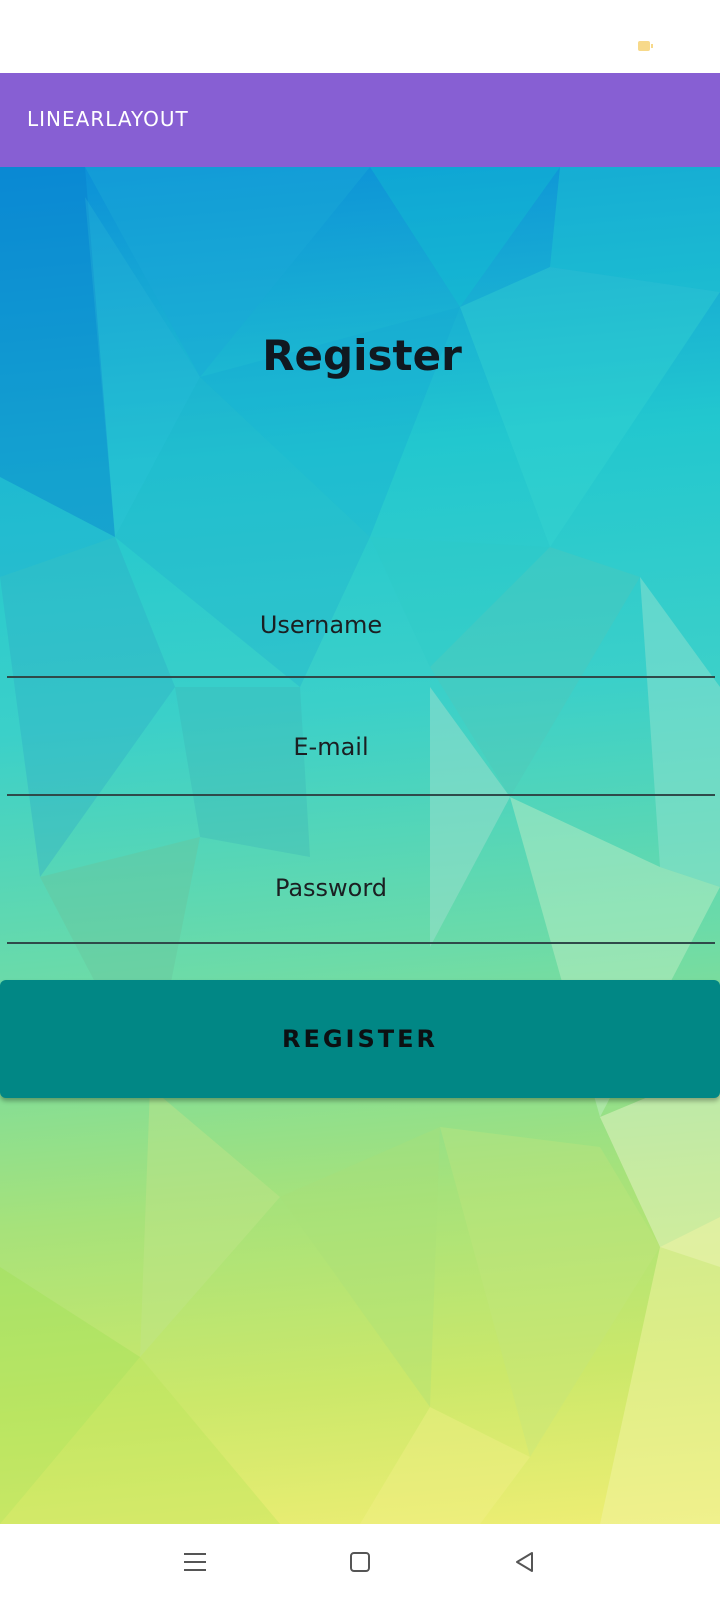  Describe the element at coordinates (108, 119) in the screenshot. I see `app-title: LINEARLAYOUT` at that location.